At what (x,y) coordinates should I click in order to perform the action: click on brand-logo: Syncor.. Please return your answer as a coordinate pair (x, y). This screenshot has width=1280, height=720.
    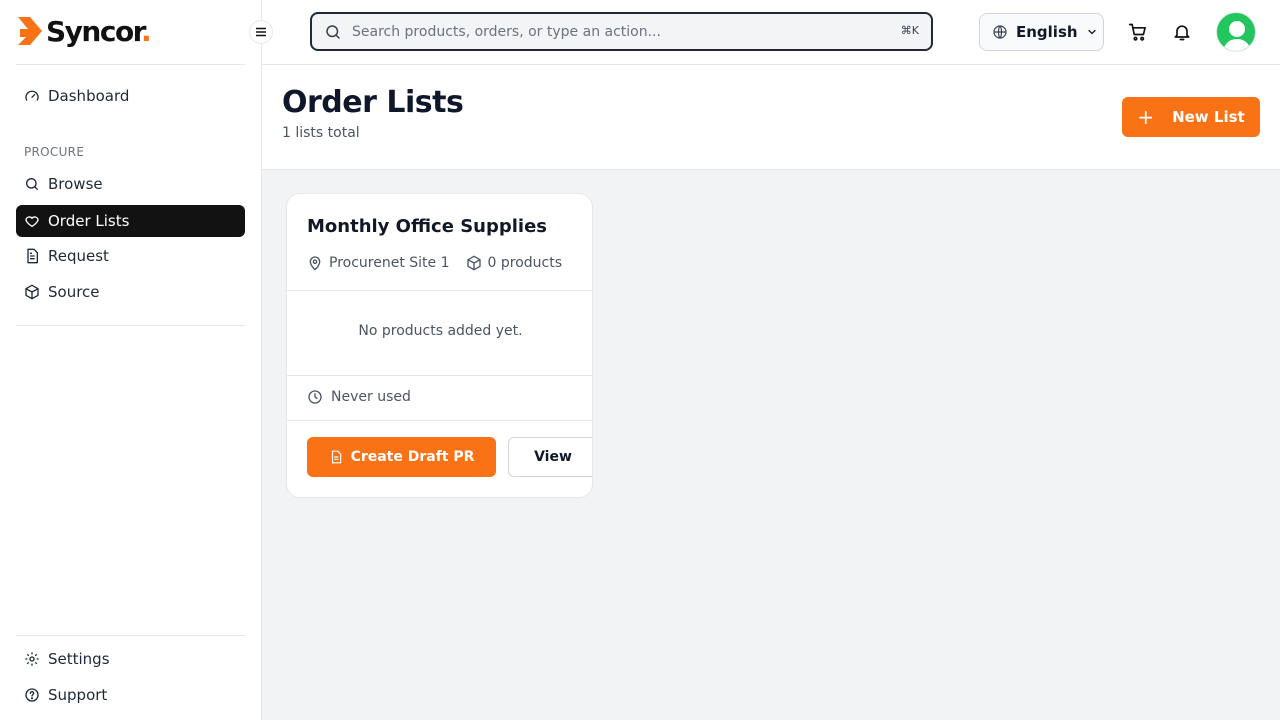
    Looking at the image, I should click on (84, 32).